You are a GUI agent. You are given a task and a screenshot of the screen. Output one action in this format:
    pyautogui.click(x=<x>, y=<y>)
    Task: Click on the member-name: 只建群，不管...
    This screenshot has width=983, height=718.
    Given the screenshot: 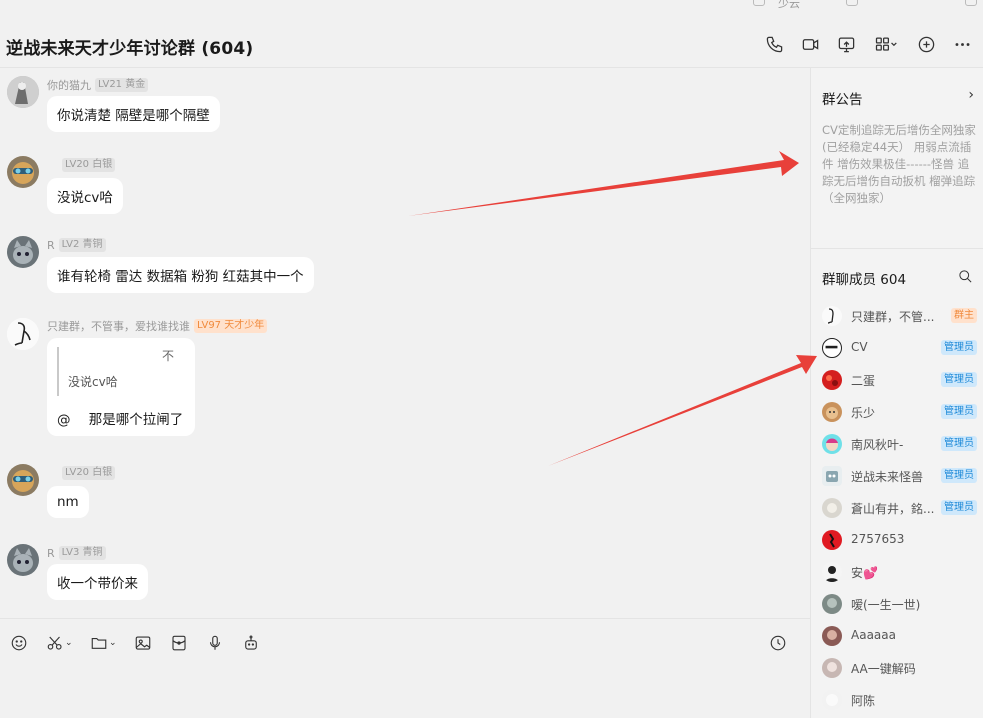 What is the action you would take?
    pyautogui.click(x=893, y=317)
    